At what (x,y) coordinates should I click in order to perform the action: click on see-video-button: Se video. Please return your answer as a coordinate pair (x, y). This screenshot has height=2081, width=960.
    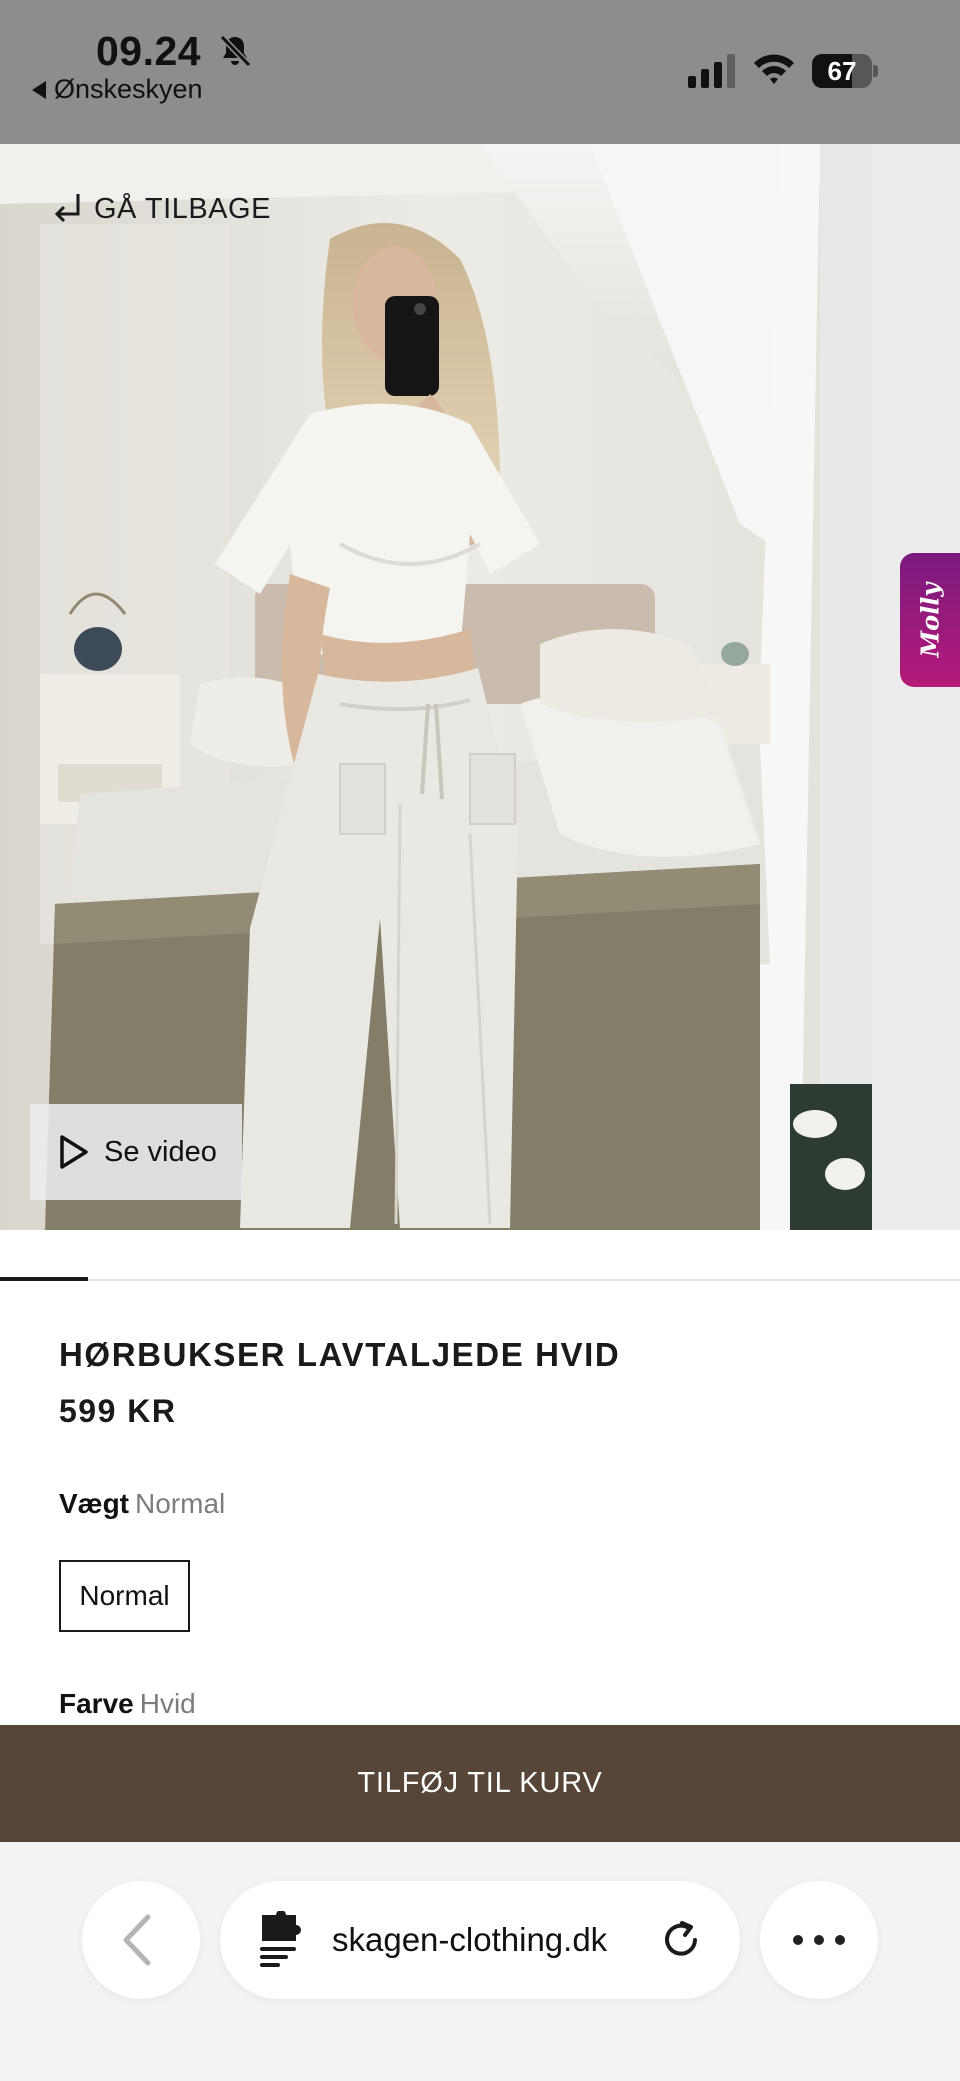
    Looking at the image, I should click on (136, 1152).